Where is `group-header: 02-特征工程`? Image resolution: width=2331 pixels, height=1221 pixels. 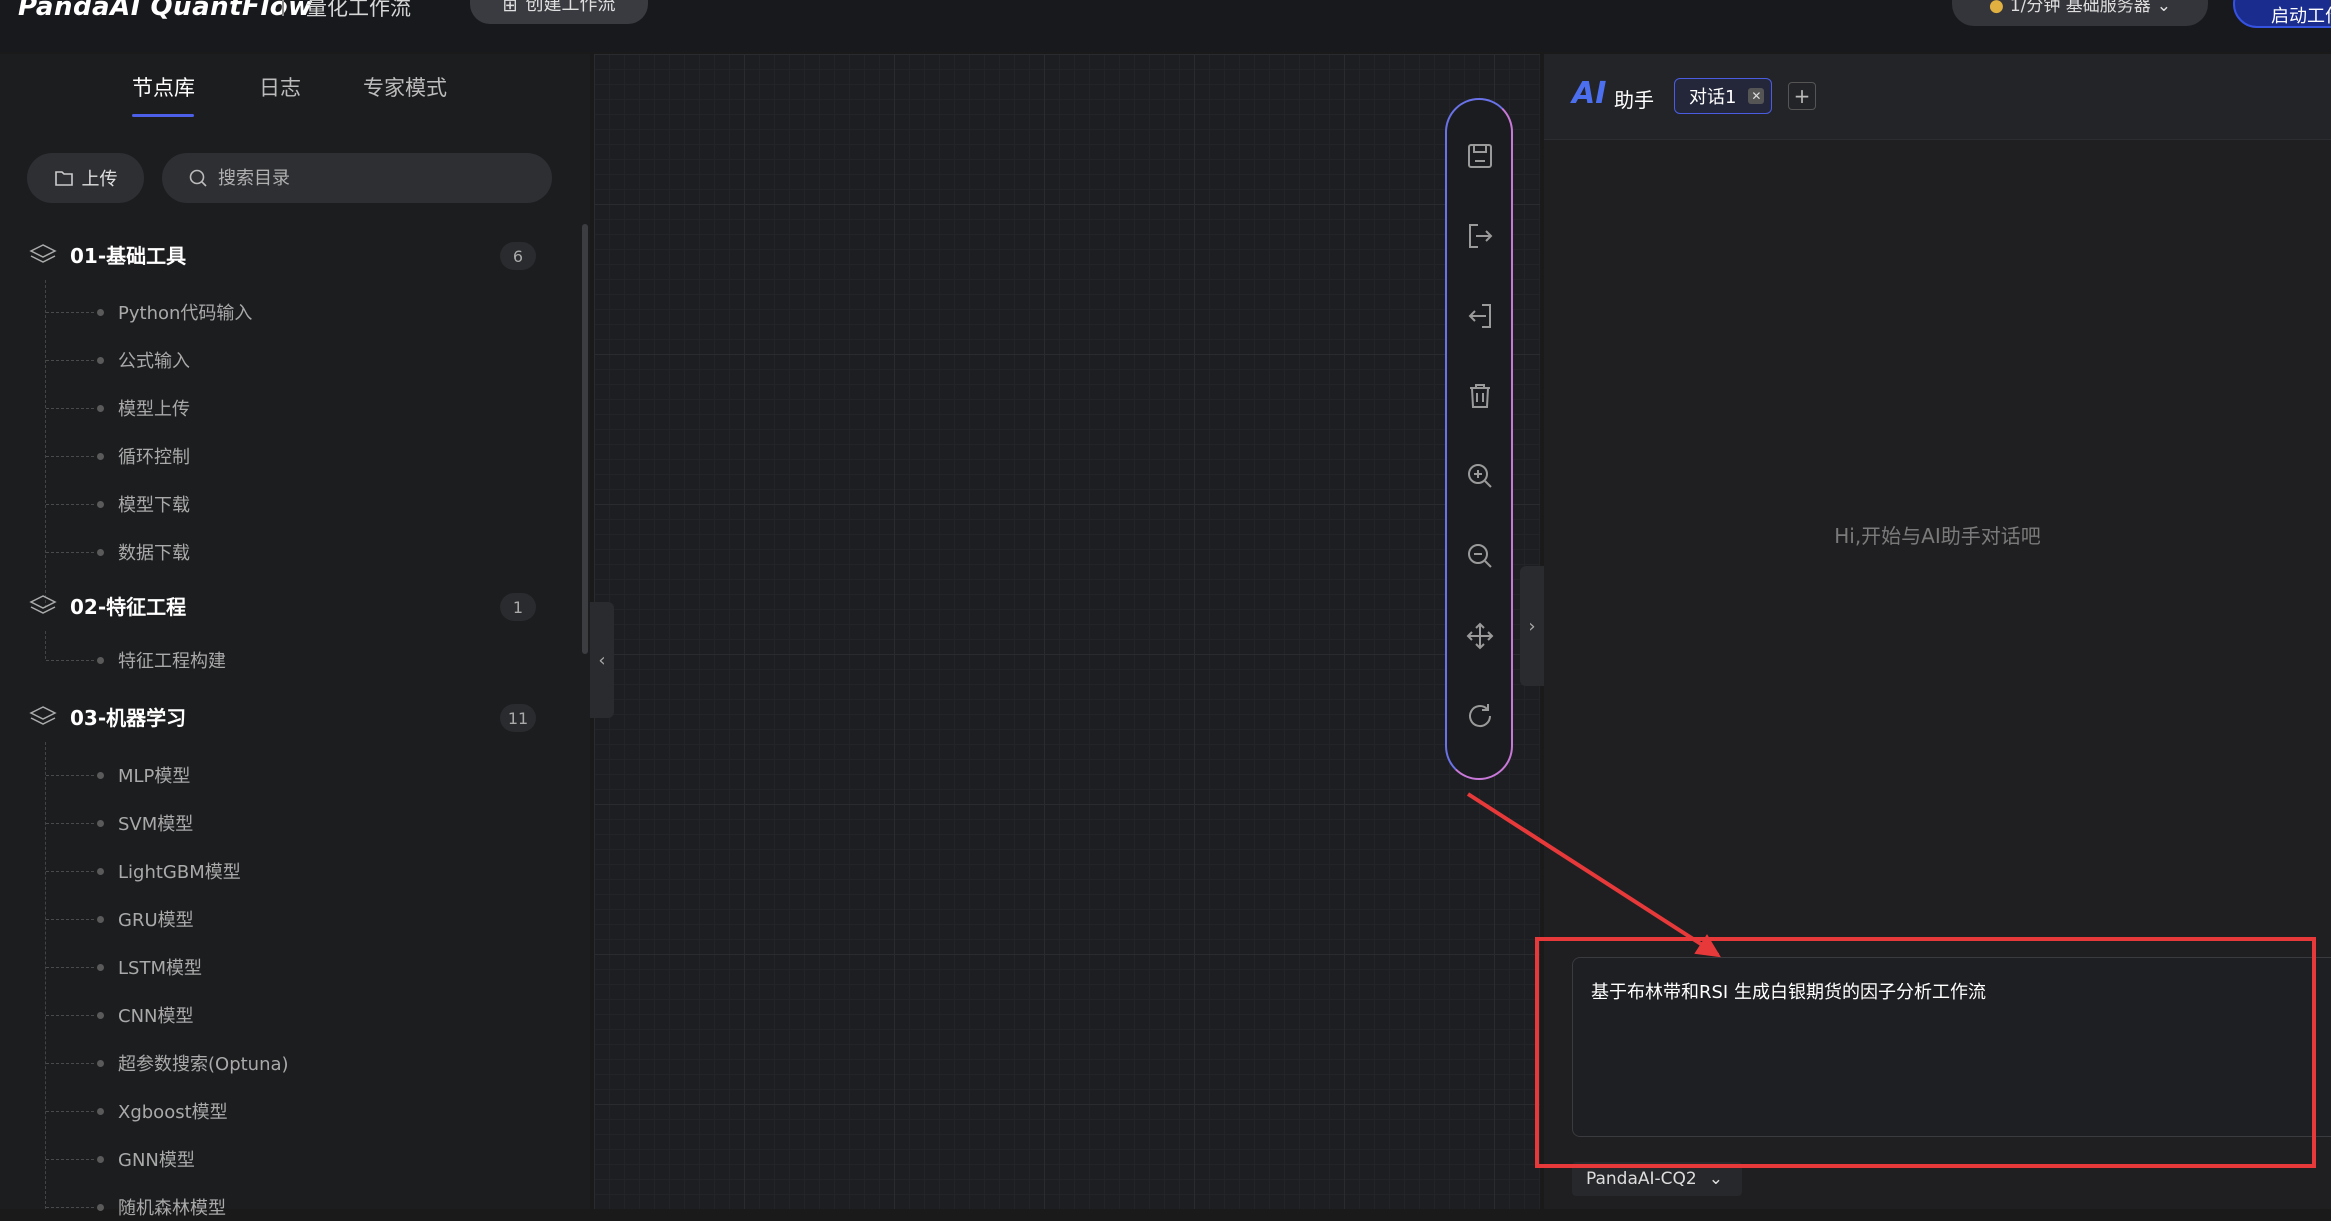
group-header: 02-特征工程 is located at coordinates (107, 605).